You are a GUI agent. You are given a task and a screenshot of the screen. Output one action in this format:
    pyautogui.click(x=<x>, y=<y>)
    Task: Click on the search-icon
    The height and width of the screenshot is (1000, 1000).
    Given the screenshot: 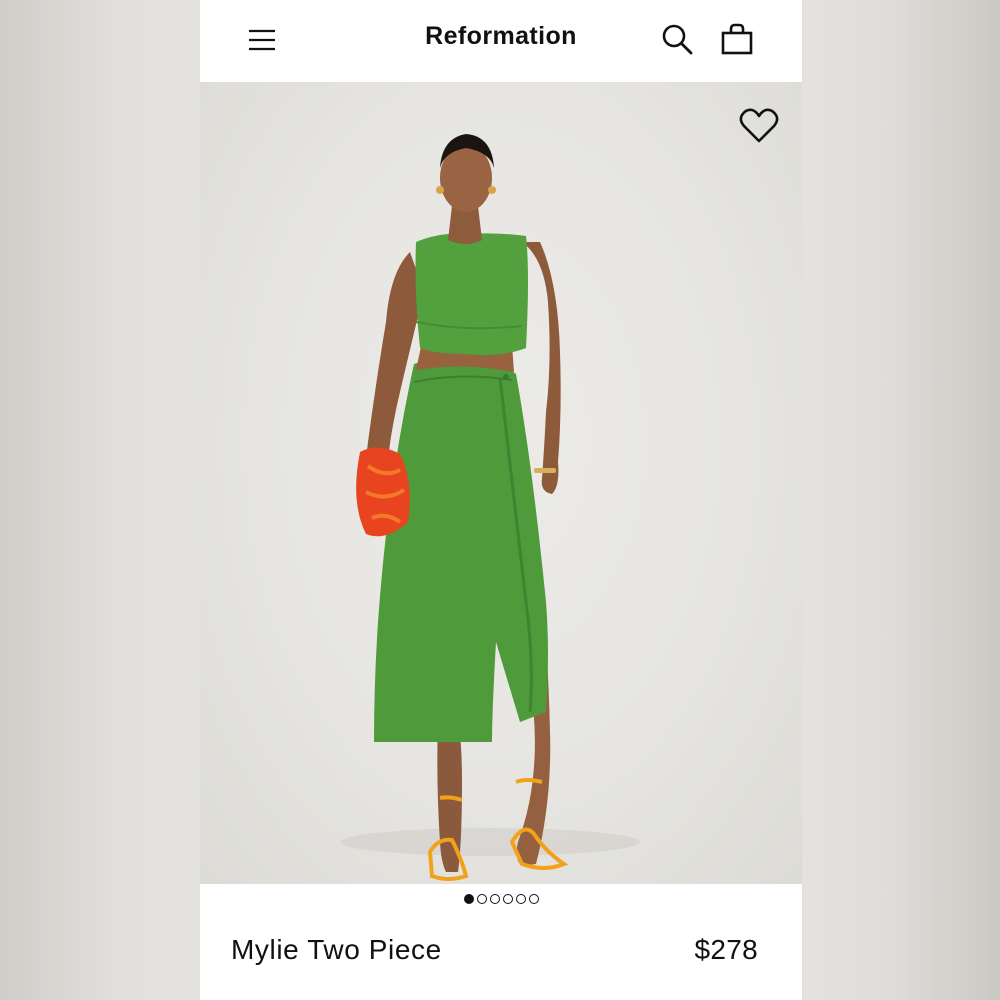 What is the action you would take?
    pyautogui.click(x=677, y=39)
    